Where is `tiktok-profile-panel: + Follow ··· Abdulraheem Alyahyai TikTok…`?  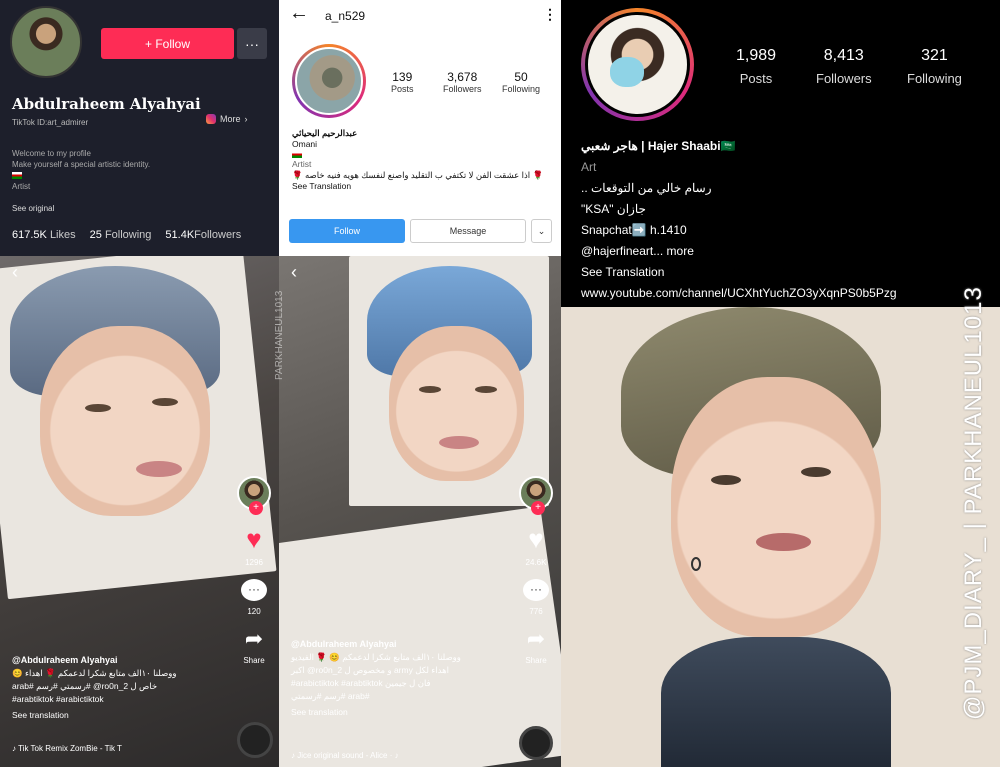
tiktok-profile-panel: + Follow ··· Abdulraheem Alyahyai TikTok… is located at coordinates (139, 128).